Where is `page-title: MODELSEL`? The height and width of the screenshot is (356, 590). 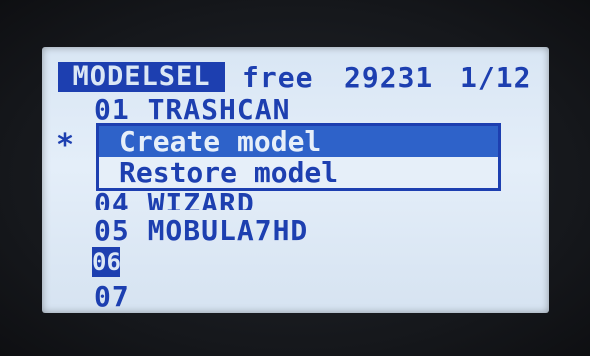 page-title: MODELSEL is located at coordinates (141, 77).